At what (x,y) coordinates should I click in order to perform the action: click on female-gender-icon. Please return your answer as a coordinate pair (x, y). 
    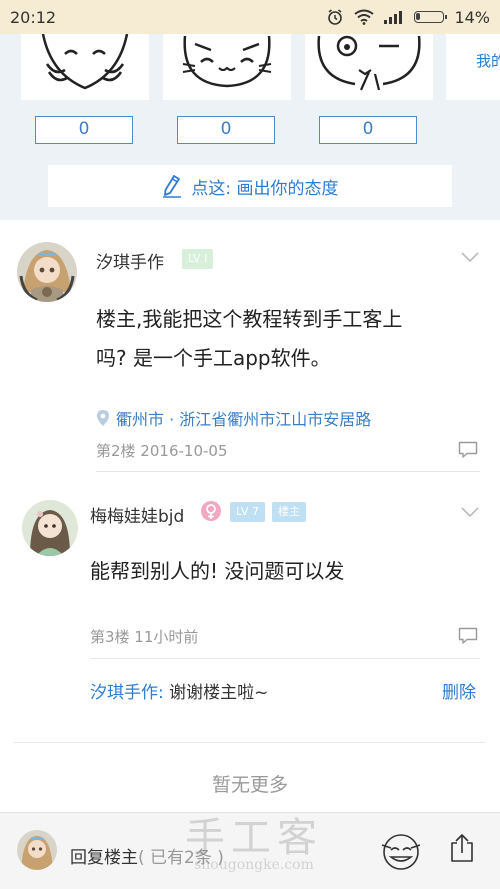
    Looking at the image, I should click on (211, 511).